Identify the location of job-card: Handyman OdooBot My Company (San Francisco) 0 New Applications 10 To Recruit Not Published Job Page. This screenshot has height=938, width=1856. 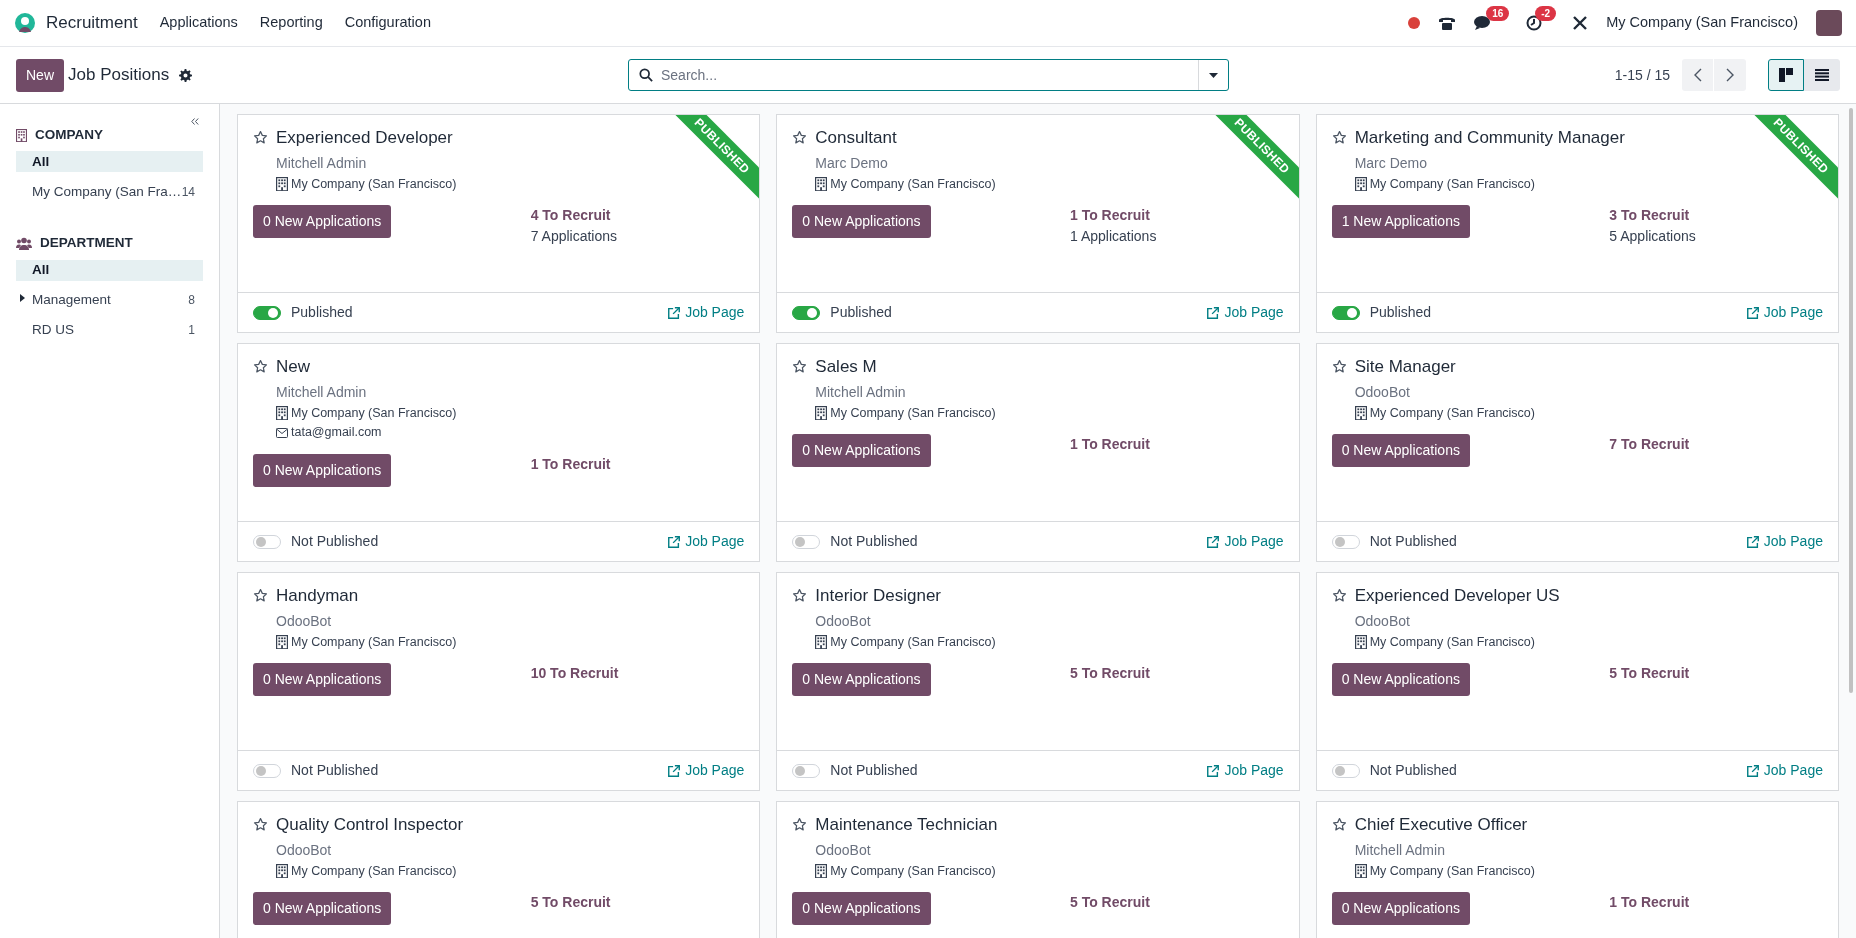
(499, 681).